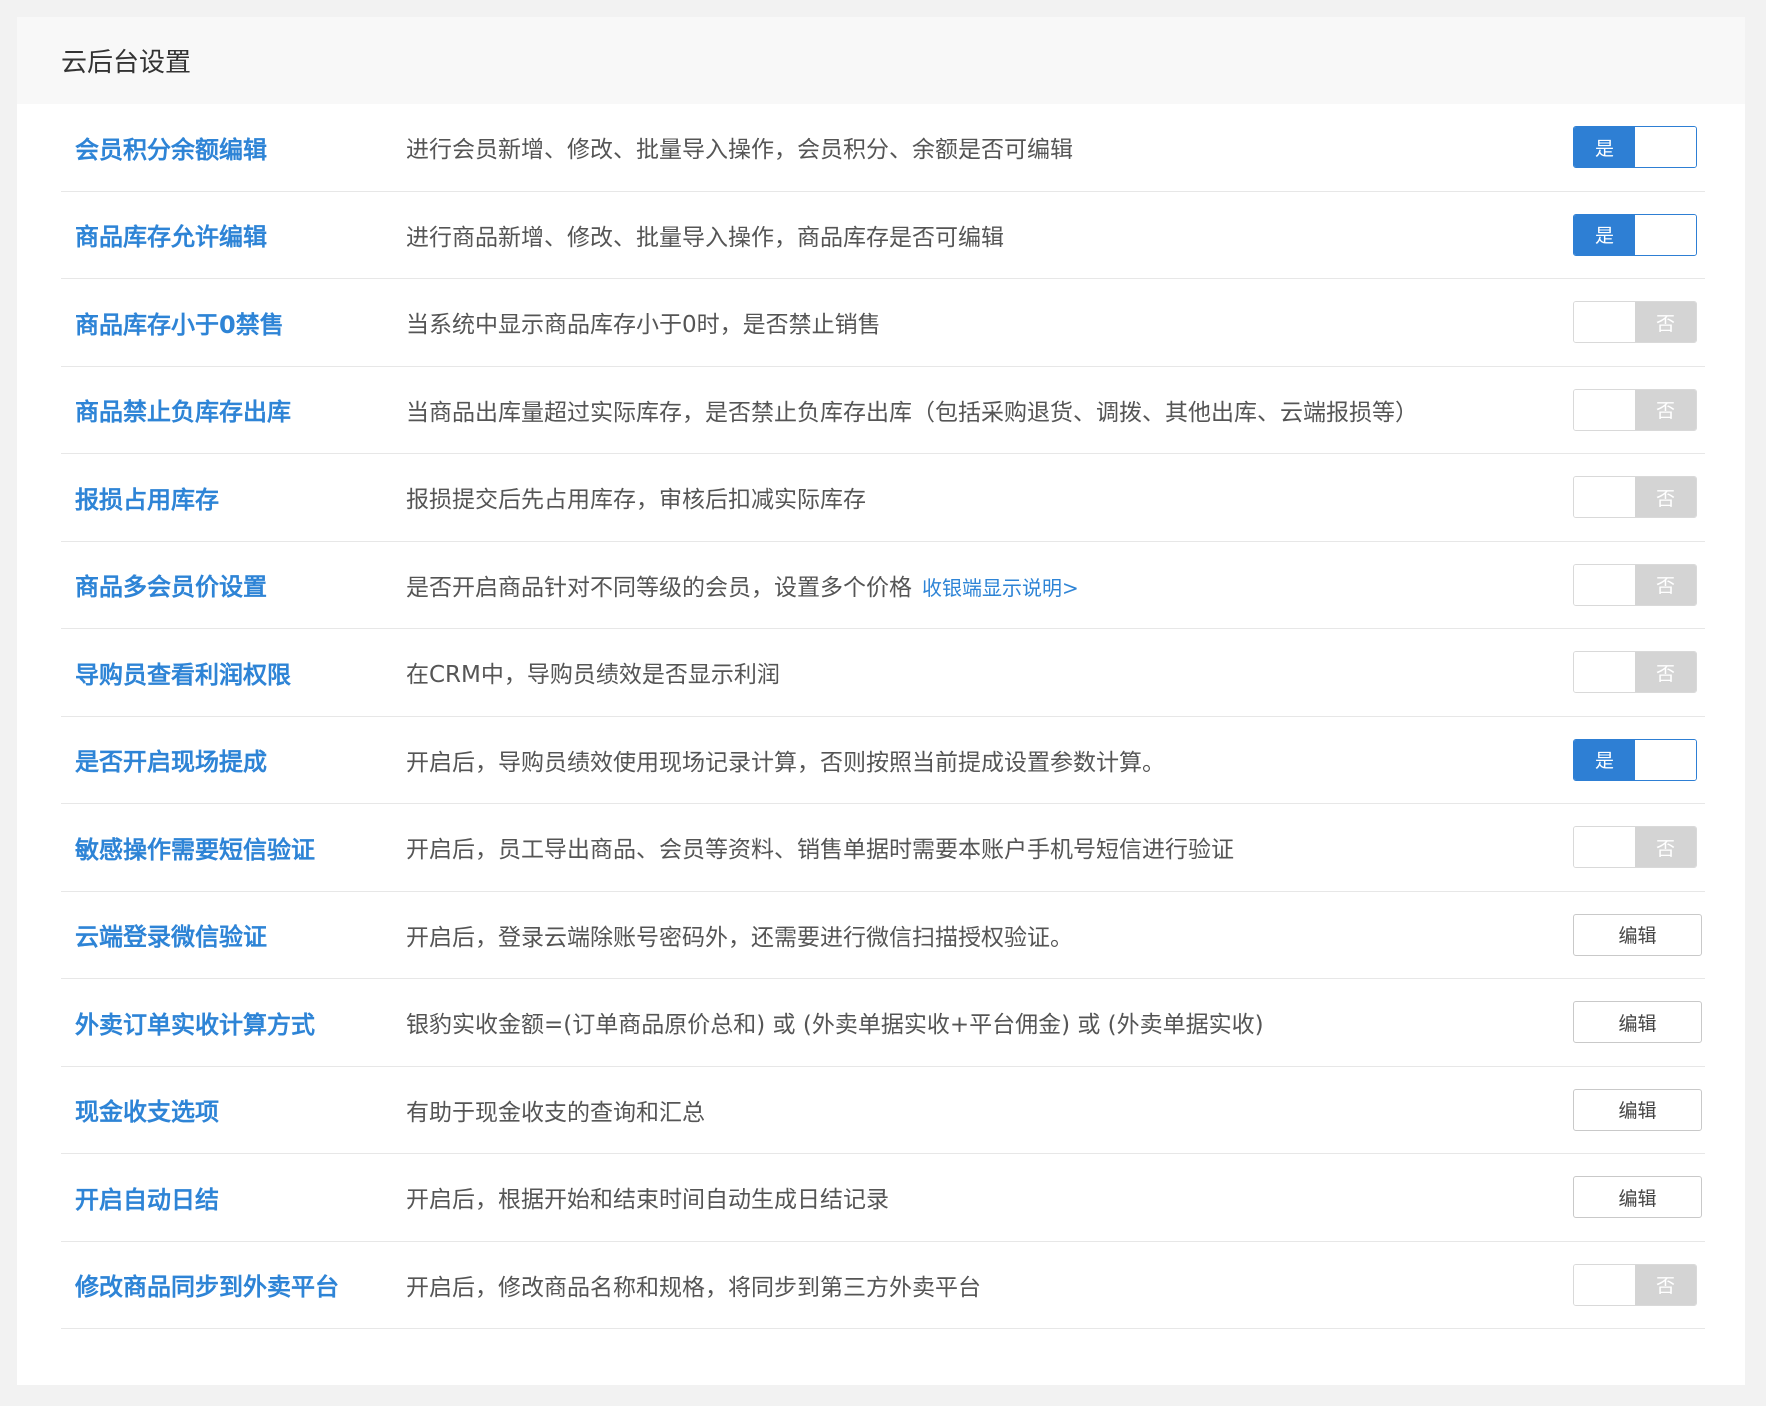 This screenshot has width=1766, height=1406. I want to click on setting-title: 外卖订单实收计算方式, so click(195, 1024).